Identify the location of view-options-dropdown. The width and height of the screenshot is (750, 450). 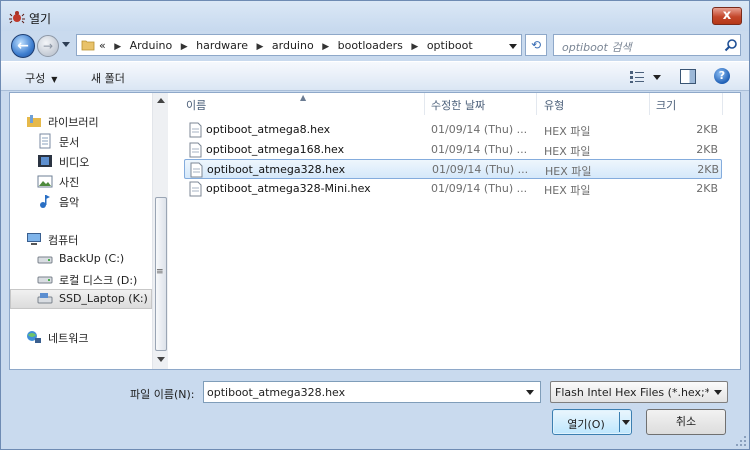
(657, 77).